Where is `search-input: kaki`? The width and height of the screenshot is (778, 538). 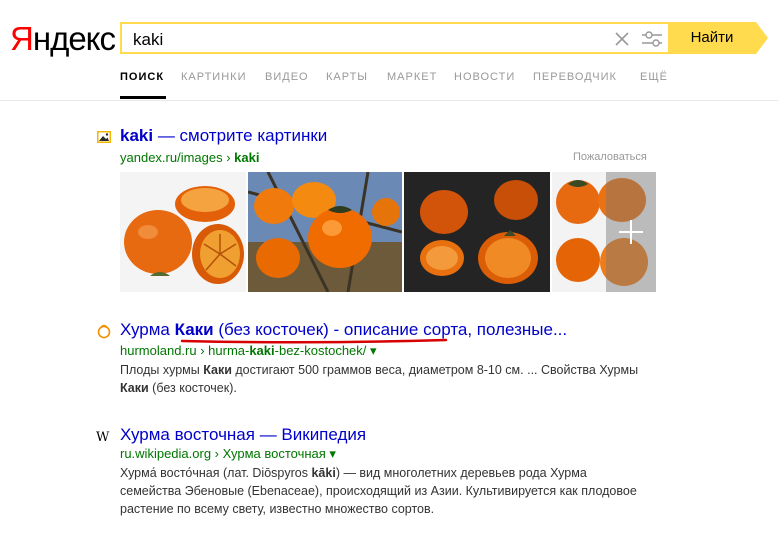
search-input: kaki is located at coordinates (394, 38).